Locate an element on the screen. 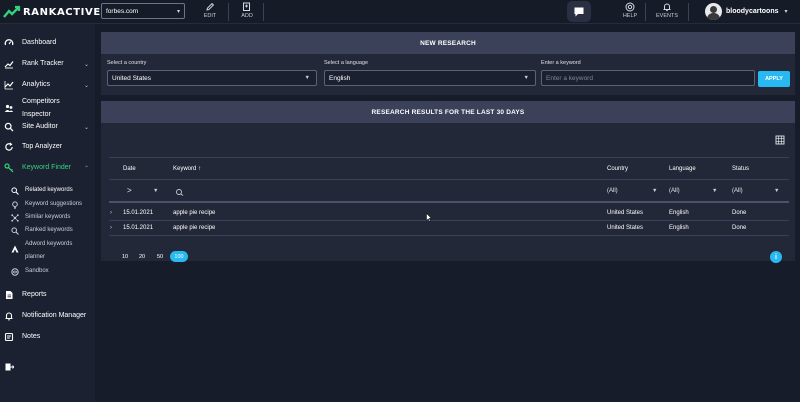  date-filter-operator: > is located at coordinates (129, 190).